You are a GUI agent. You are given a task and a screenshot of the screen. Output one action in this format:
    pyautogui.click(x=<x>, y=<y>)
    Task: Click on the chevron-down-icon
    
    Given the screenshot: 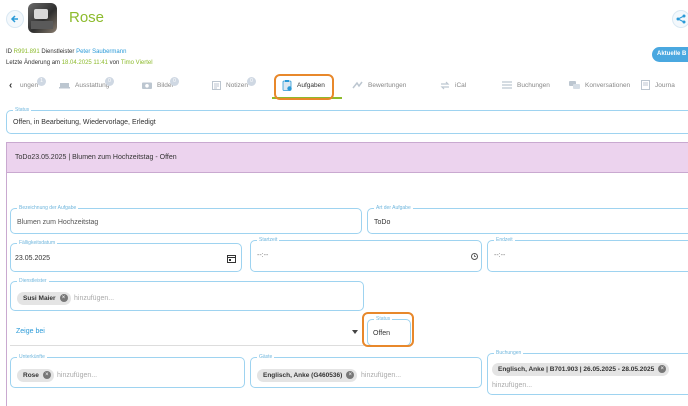 What is the action you would take?
    pyautogui.click(x=355, y=332)
    